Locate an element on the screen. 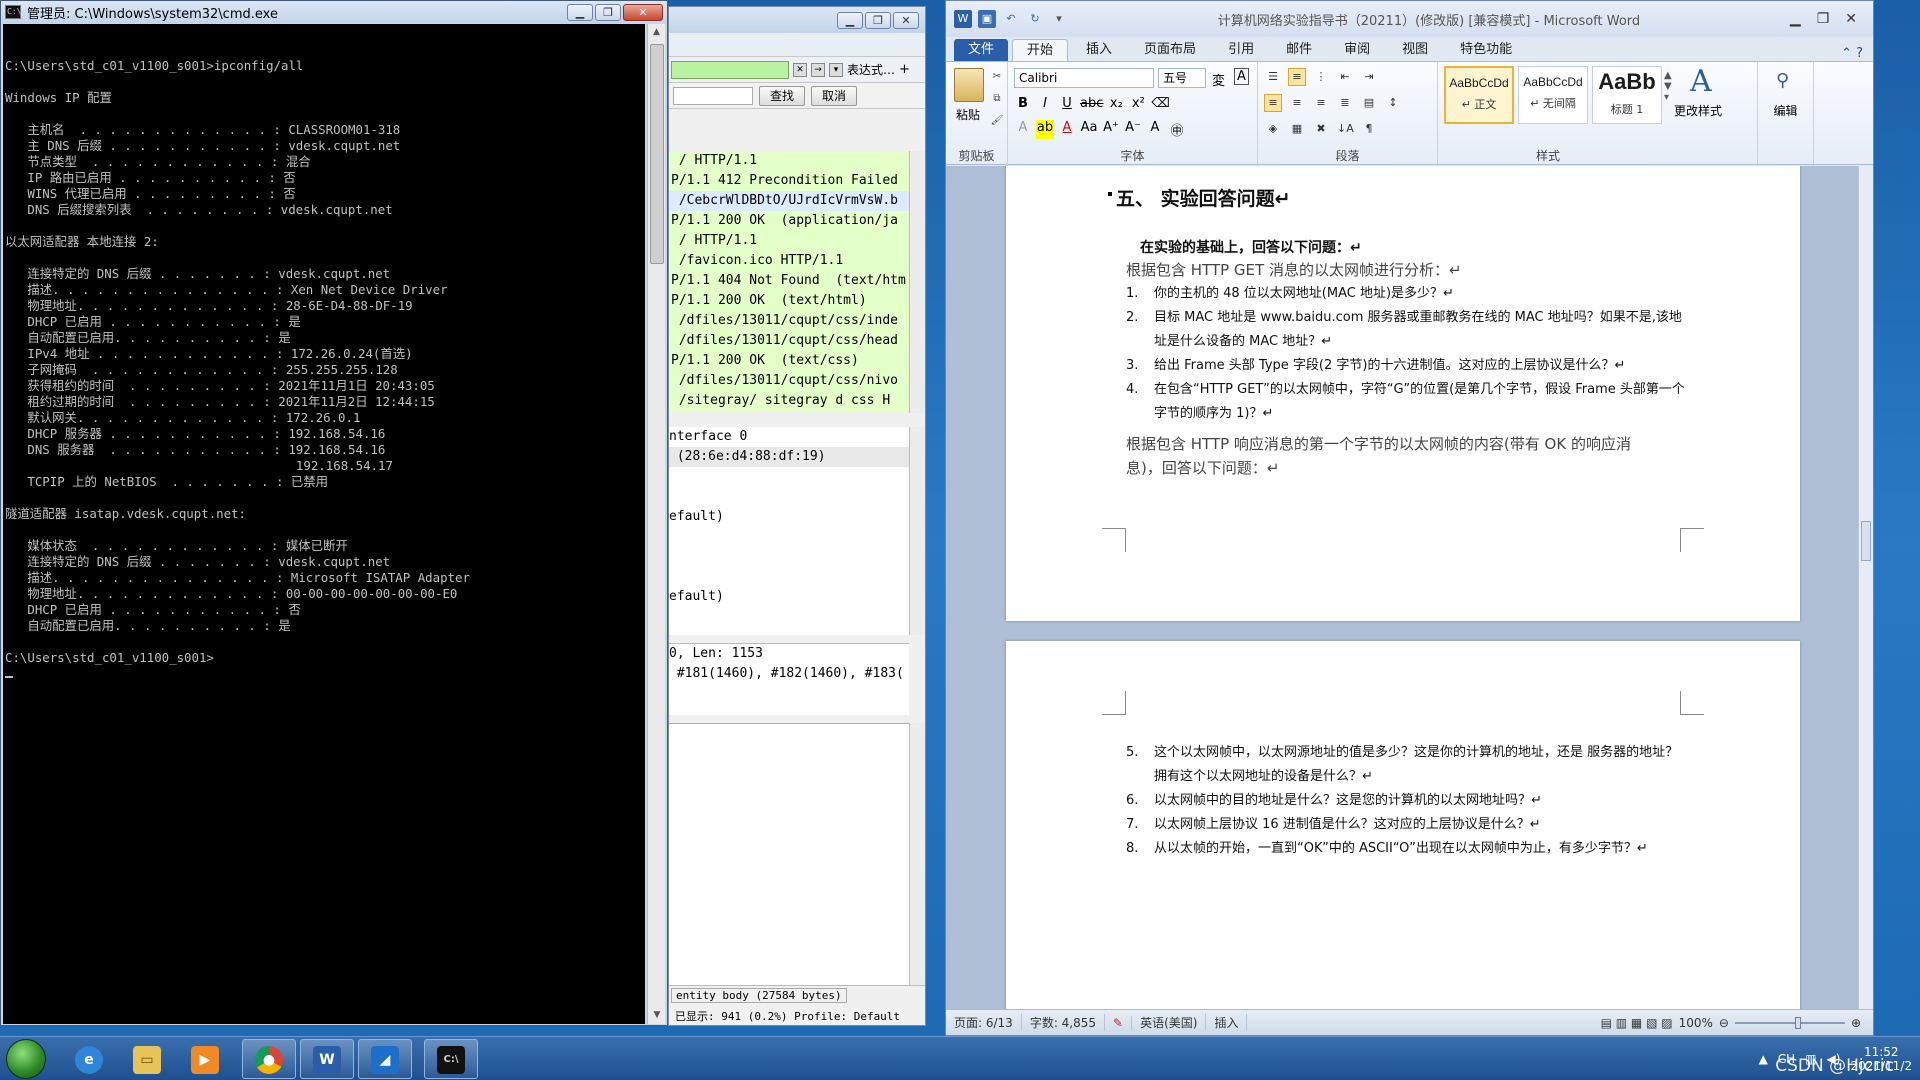 The width and height of the screenshot is (1920, 1080). shading-icon: ◈ is located at coordinates (1273, 129).